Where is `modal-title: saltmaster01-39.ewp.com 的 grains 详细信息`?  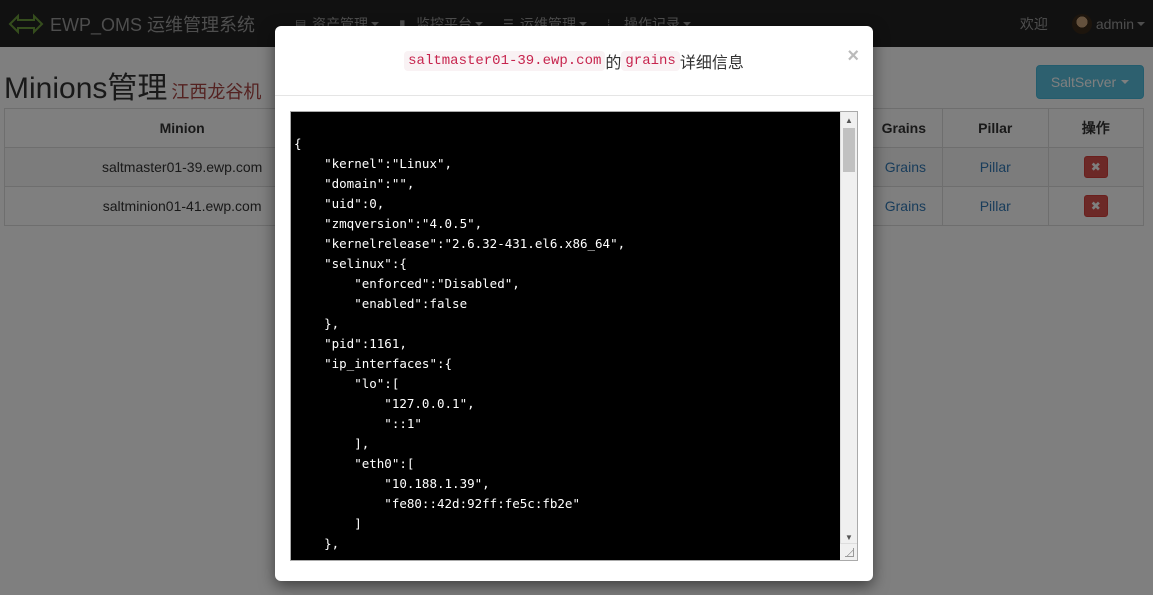 modal-title: saltmaster01-39.ewp.com 的 grains 详细信息 is located at coordinates (574, 61).